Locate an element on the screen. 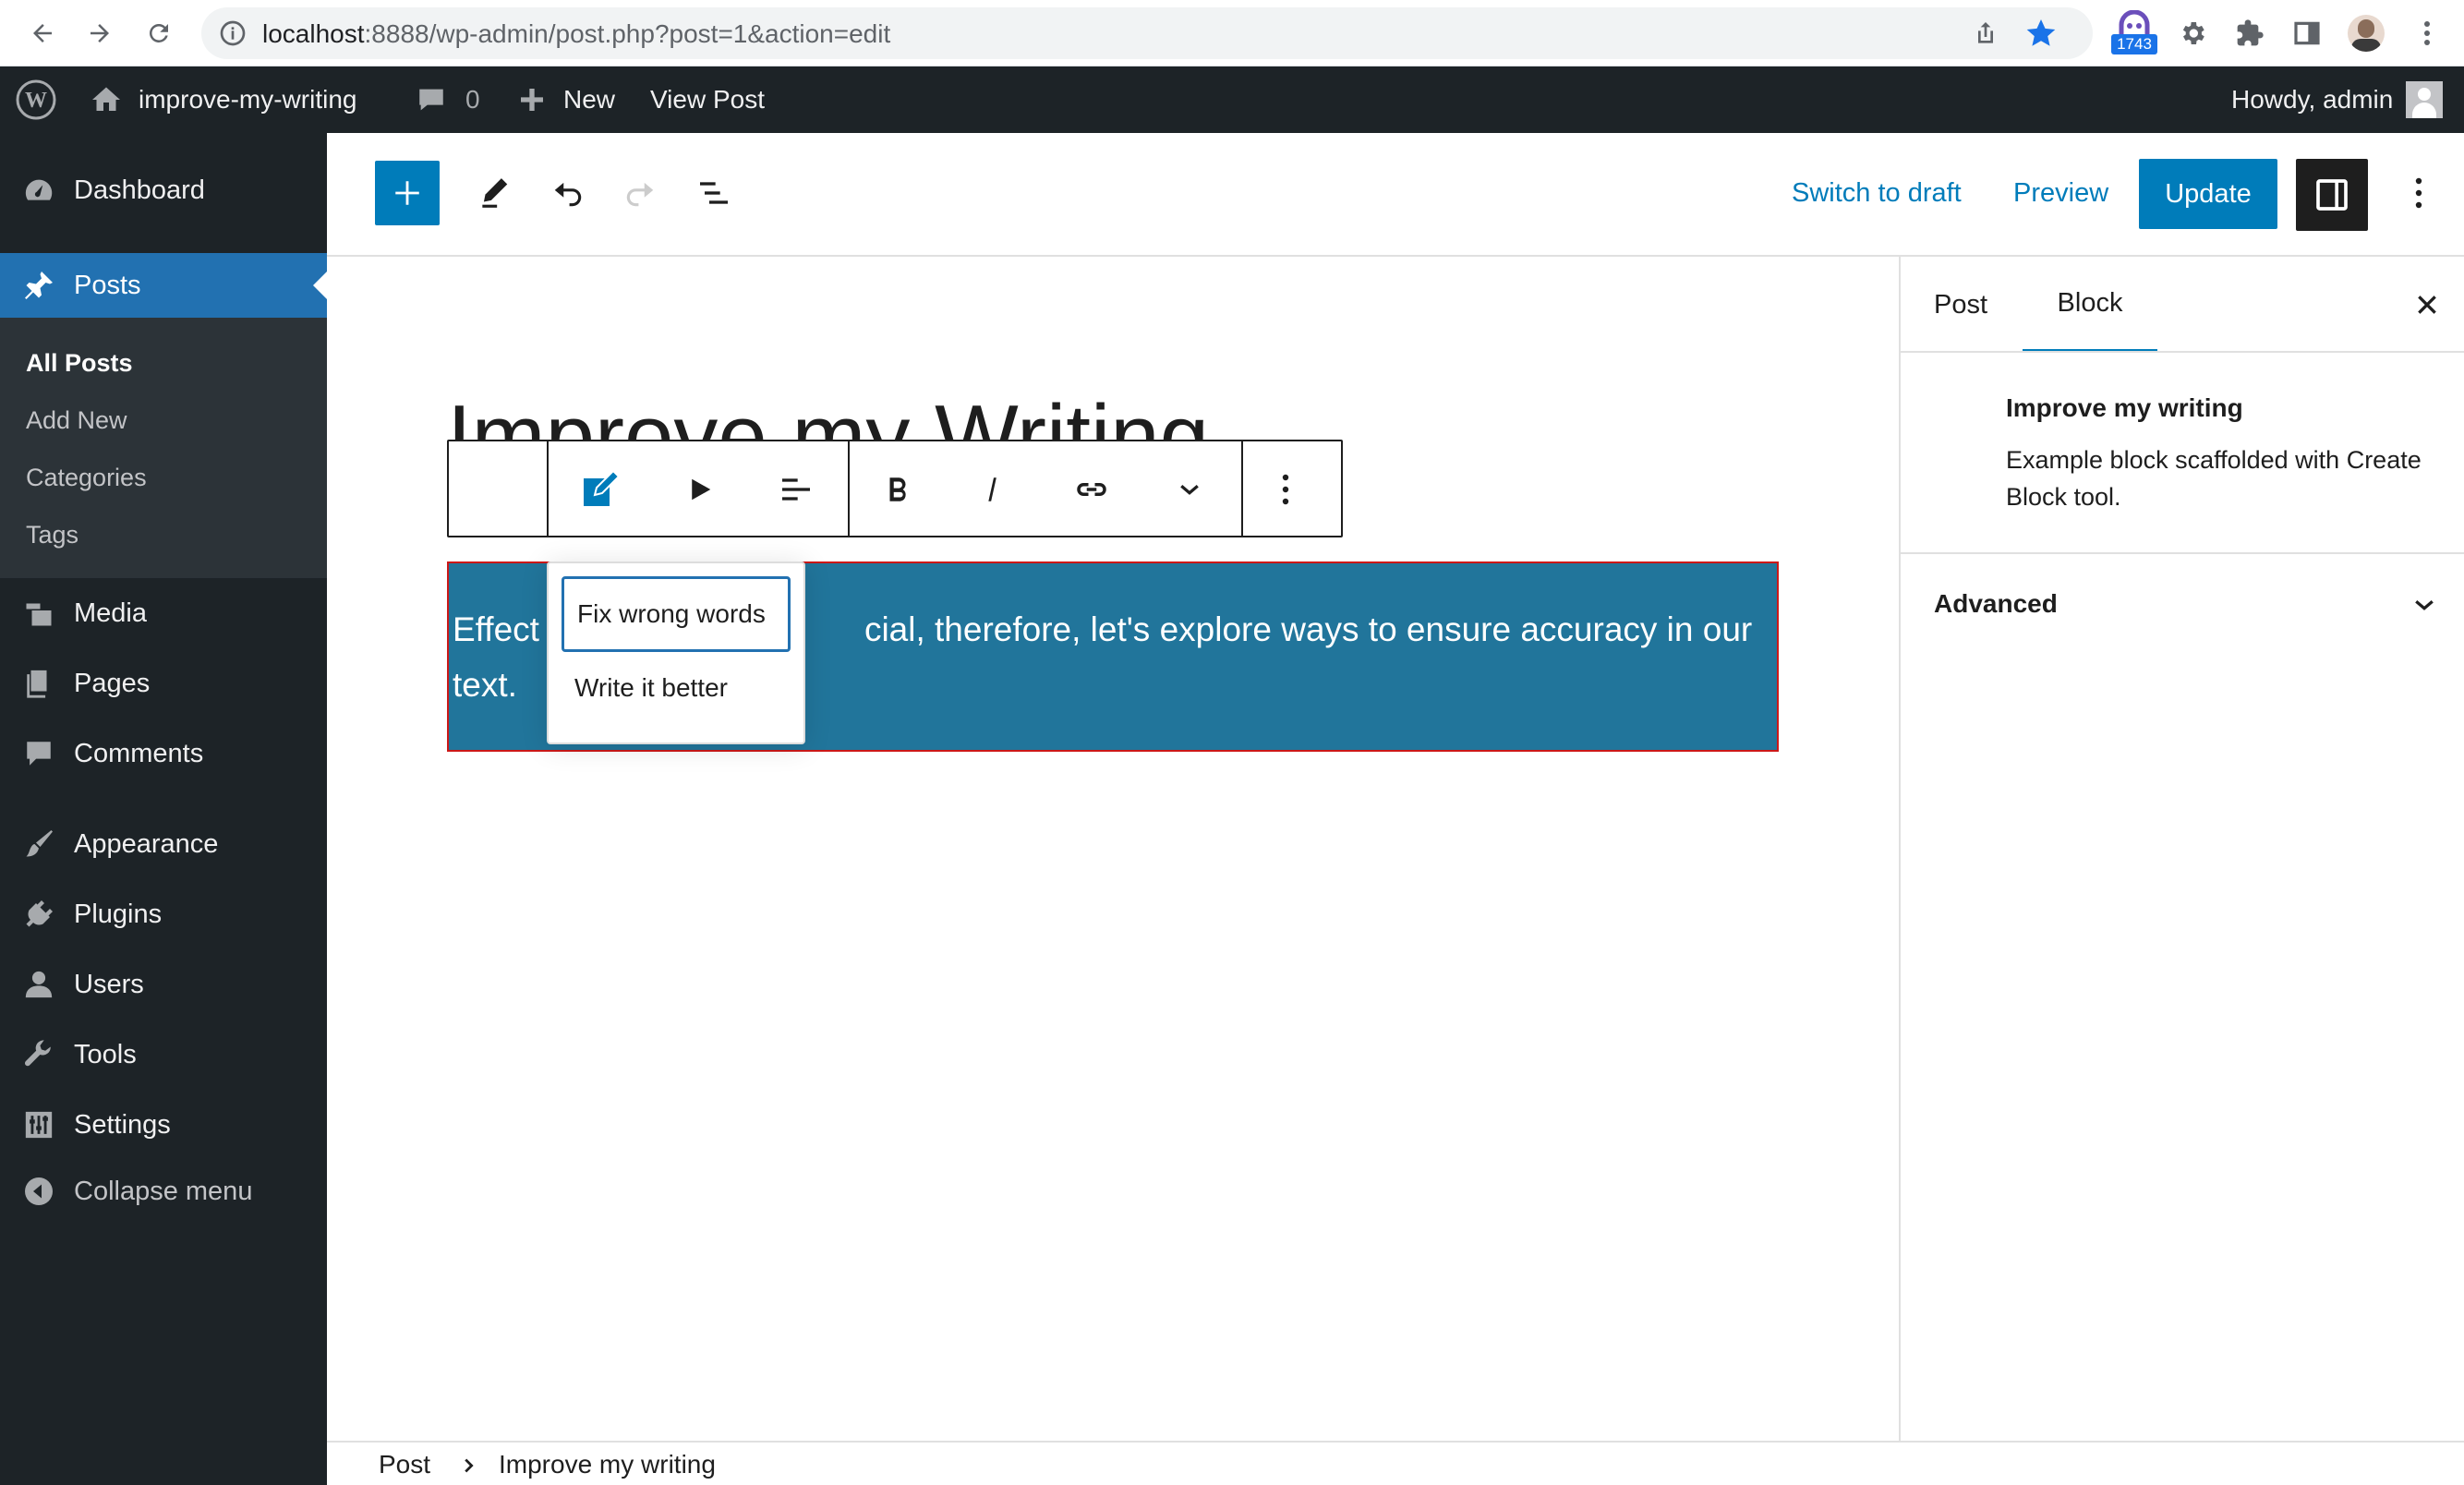  write-it-better-option: Write it better is located at coordinates (677, 688).